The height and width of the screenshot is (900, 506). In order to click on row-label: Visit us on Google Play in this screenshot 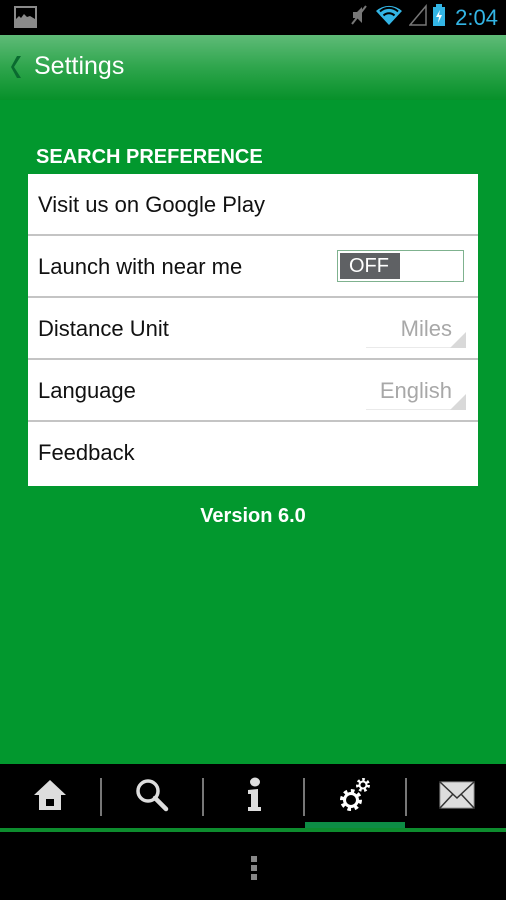, I will do `click(152, 204)`.